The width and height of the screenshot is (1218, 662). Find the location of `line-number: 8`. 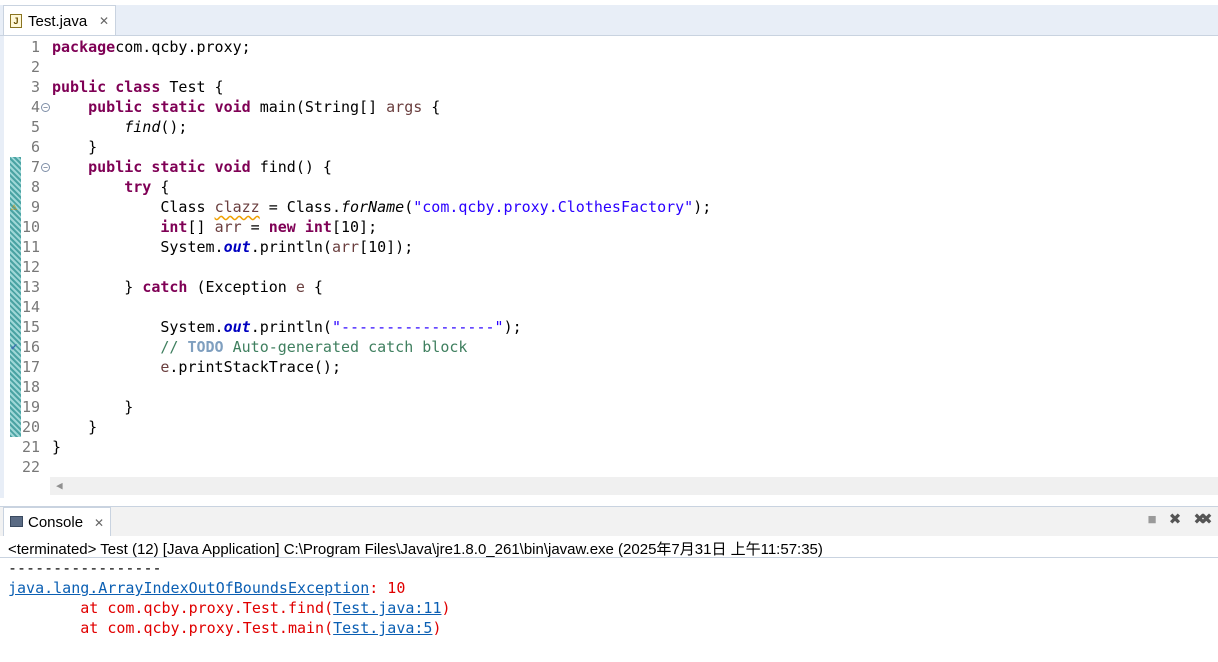

line-number: 8 is located at coordinates (35, 187).